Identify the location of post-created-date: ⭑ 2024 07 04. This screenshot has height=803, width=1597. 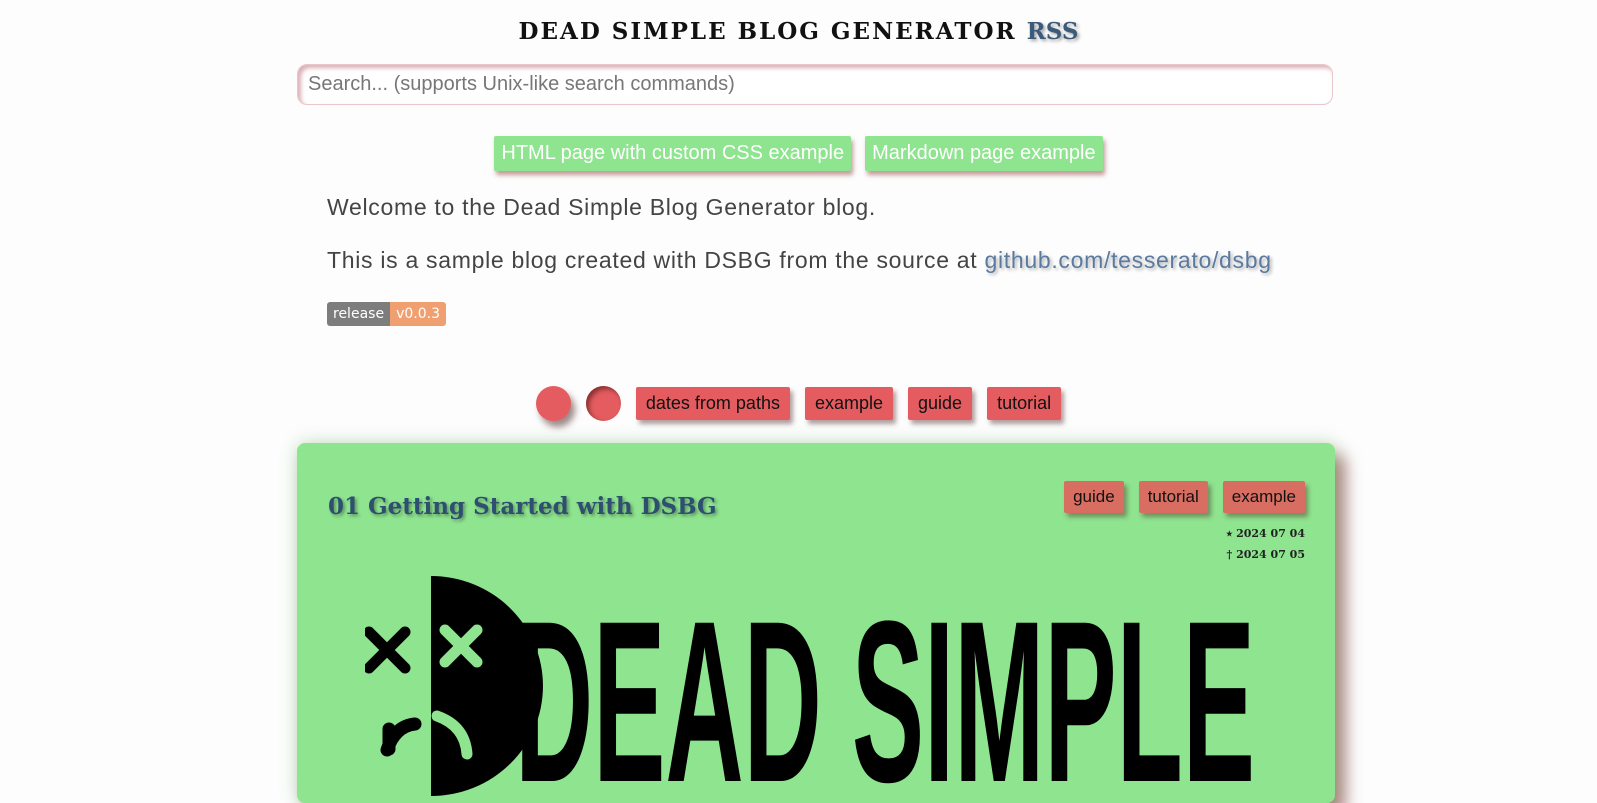
(1265, 533).